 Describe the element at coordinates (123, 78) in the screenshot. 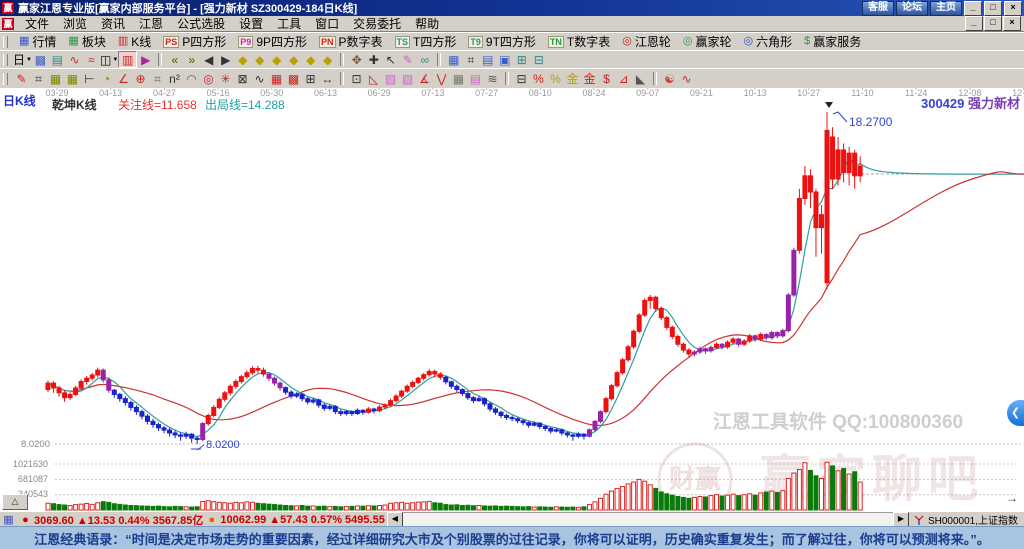

I see `angle-pen-tool: ∠` at that location.